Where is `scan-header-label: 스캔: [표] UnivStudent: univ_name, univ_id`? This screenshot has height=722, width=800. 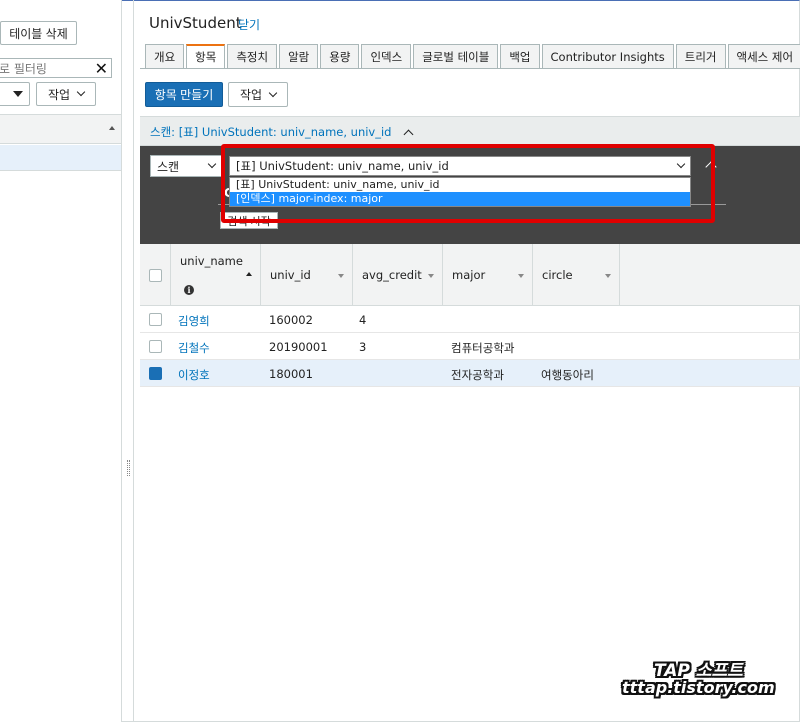
scan-header-label: 스캔: [표] UnivStudent: univ_name, univ_id is located at coordinates (282, 132).